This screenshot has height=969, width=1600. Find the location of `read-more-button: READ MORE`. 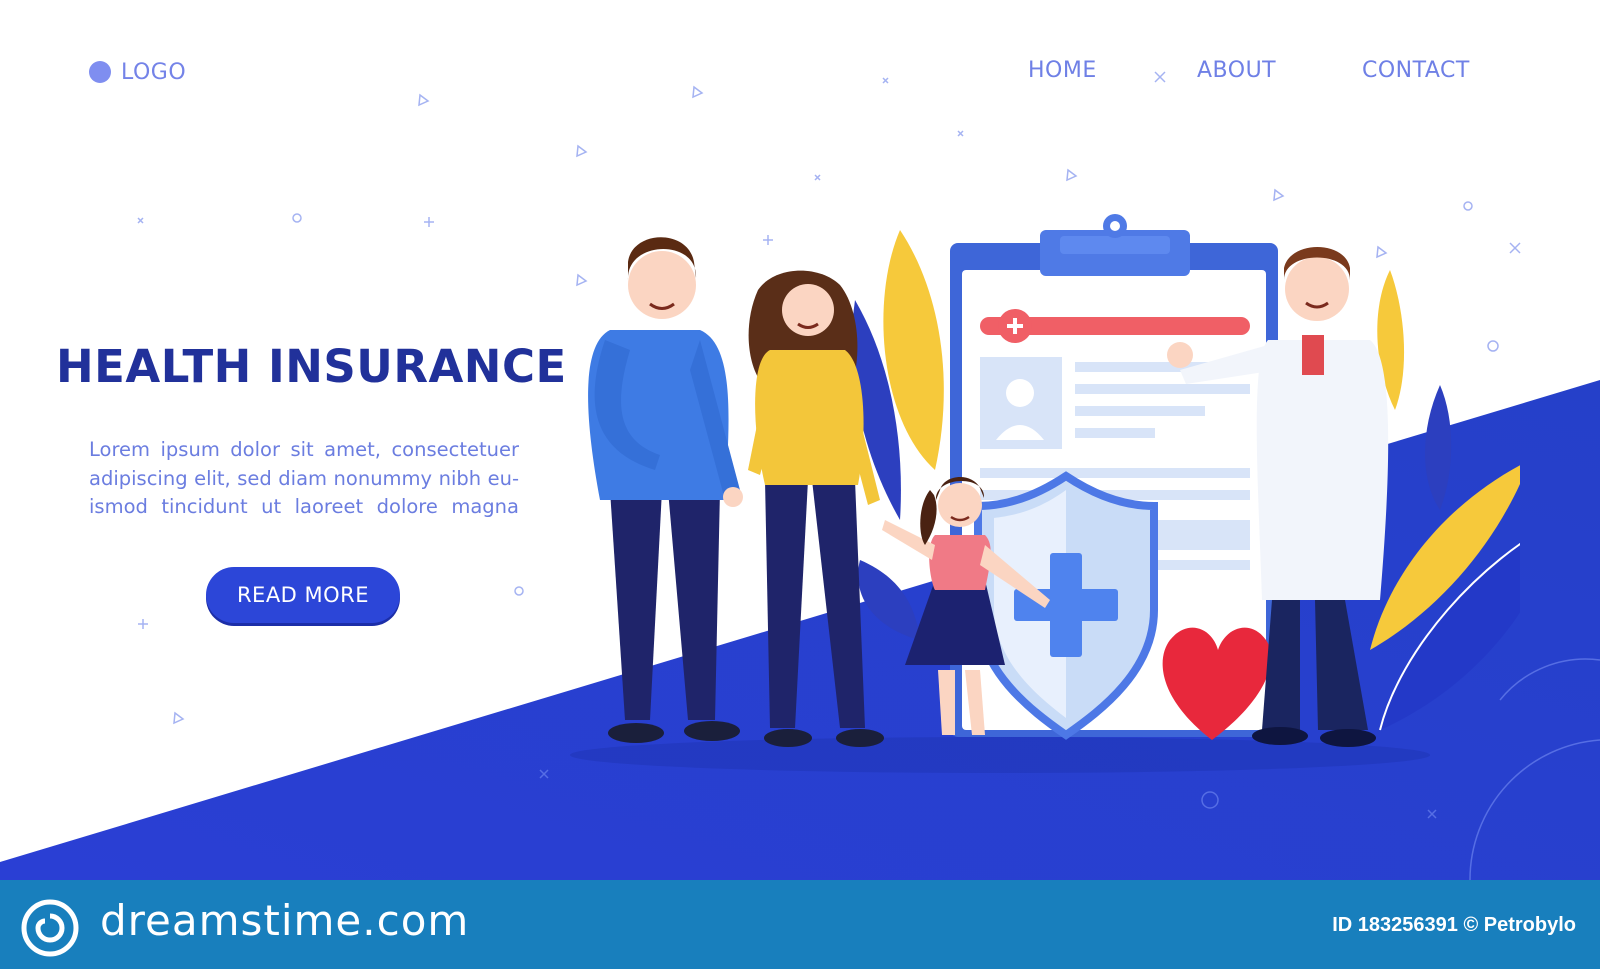

read-more-button: READ MORE is located at coordinates (303, 595).